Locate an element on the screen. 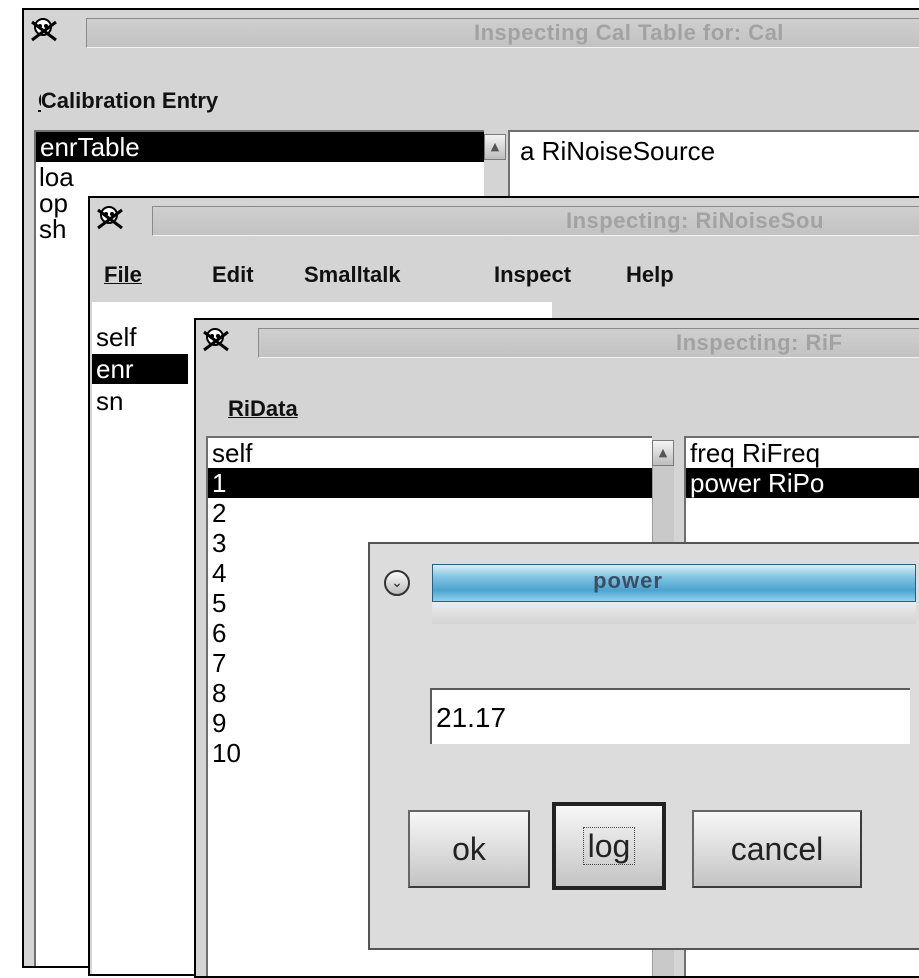 This screenshot has width=919, height=978. menu-label: Help is located at coordinates (650, 274).